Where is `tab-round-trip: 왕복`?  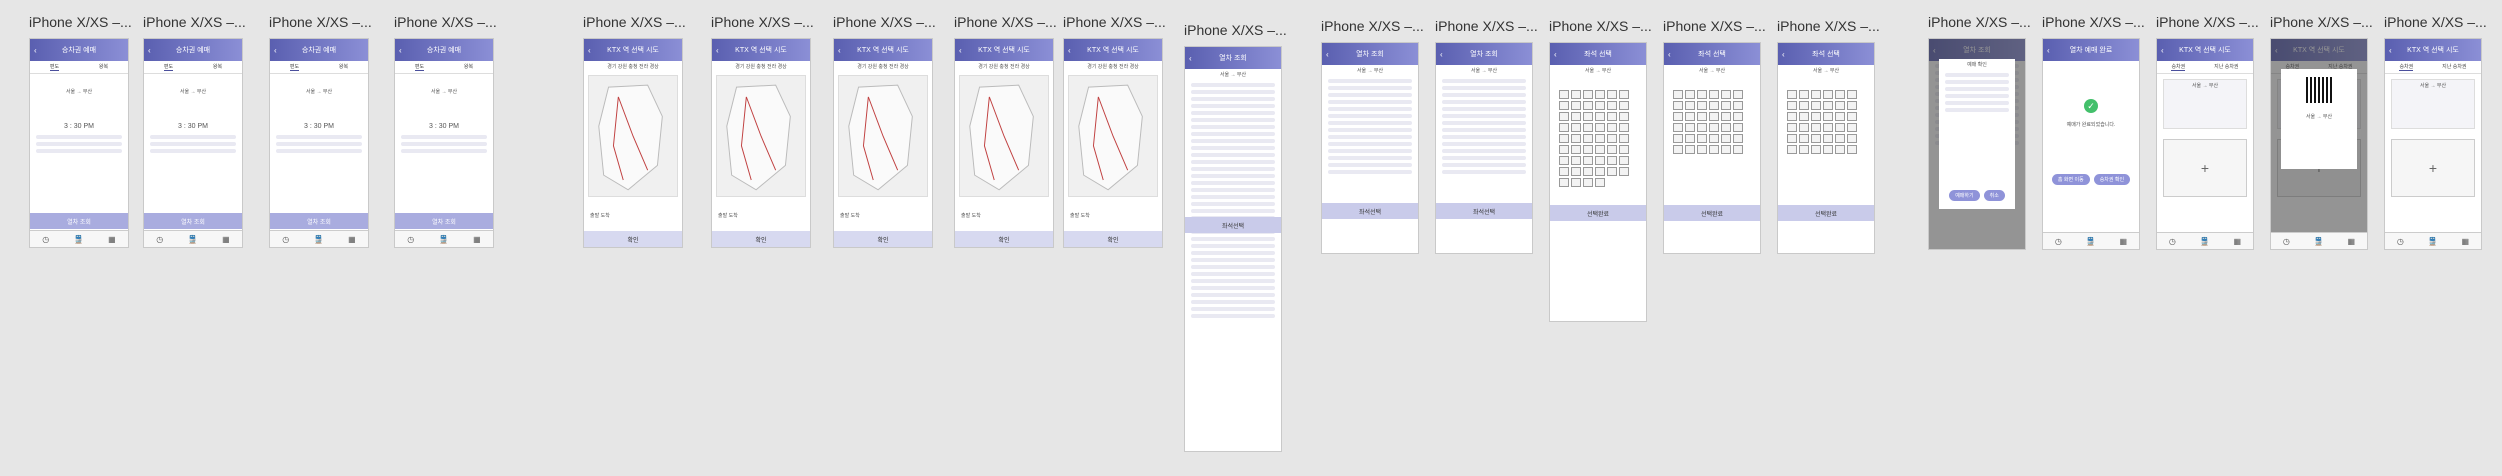
tab-round-trip: 왕복 is located at coordinates (468, 67).